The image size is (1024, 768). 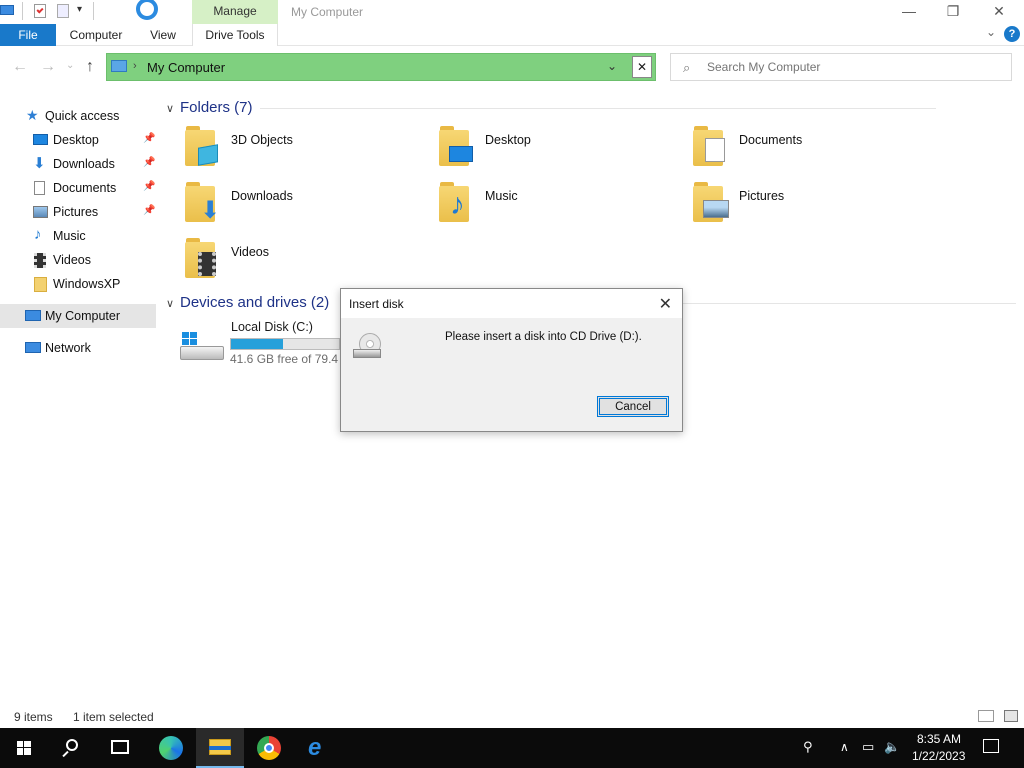 I want to click on sidebar-item-pictures: Pictures 📌, so click(x=78, y=212).